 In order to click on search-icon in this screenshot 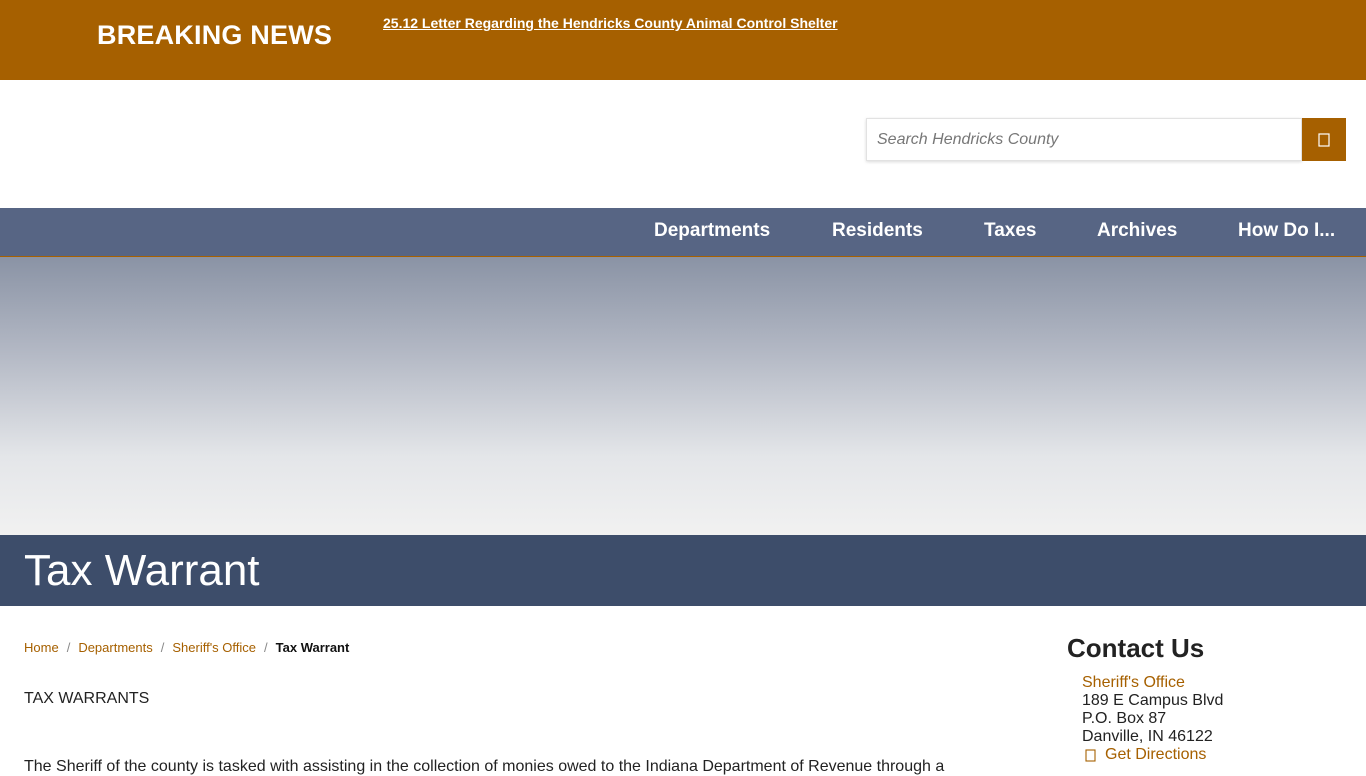, I will do `click(1324, 139)`.